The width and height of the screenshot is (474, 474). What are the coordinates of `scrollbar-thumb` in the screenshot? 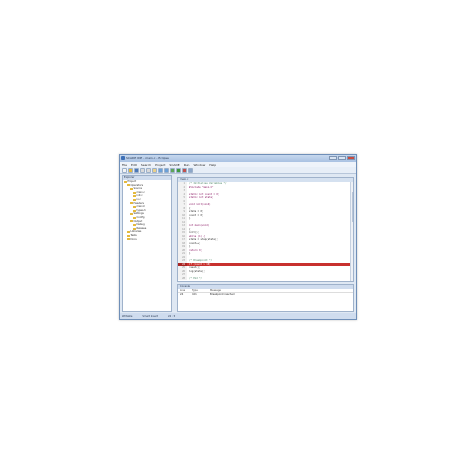 It's located at (352, 207).